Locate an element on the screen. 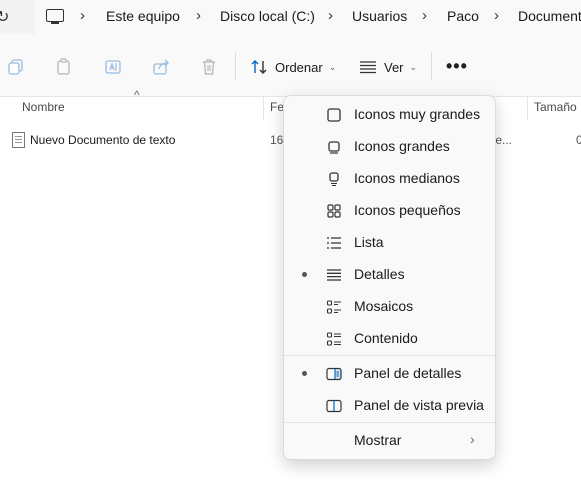 The width and height of the screenshot is (581, 498). menu-item-extra-large-icons: Iconos muy grandes is located at coordinates (389, 114).